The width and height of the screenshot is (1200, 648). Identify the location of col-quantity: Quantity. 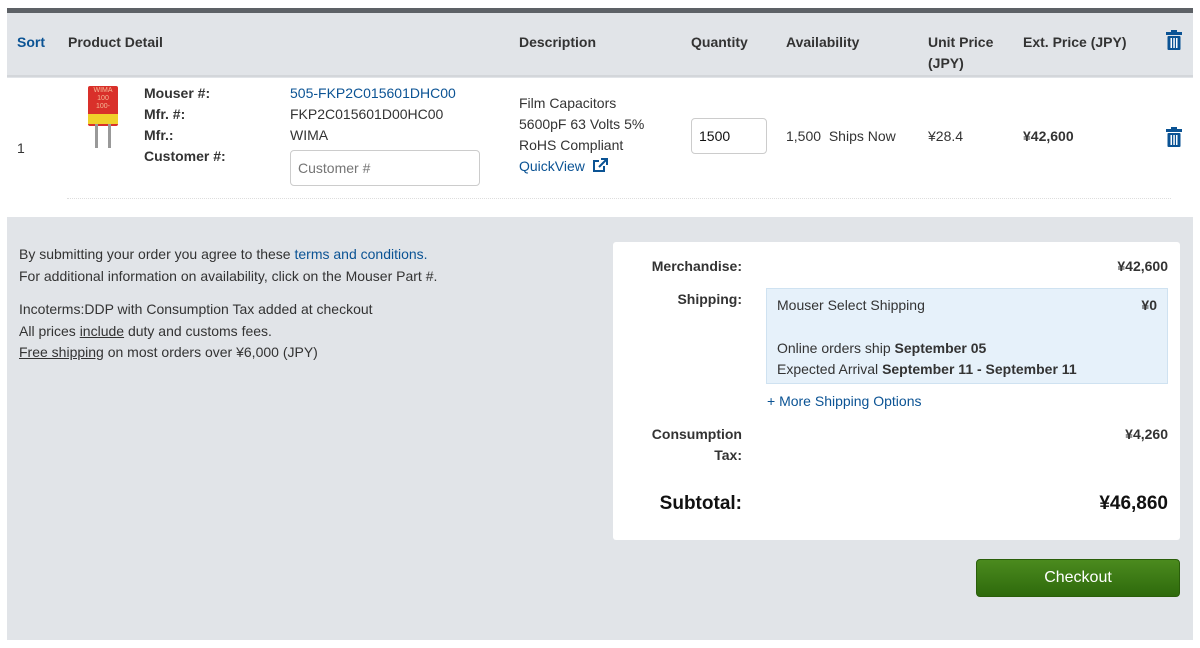
(719, 42).